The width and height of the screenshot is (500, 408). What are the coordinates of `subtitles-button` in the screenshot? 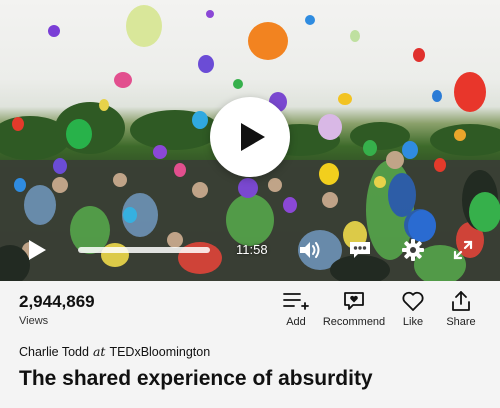 It's located at (360, 250).